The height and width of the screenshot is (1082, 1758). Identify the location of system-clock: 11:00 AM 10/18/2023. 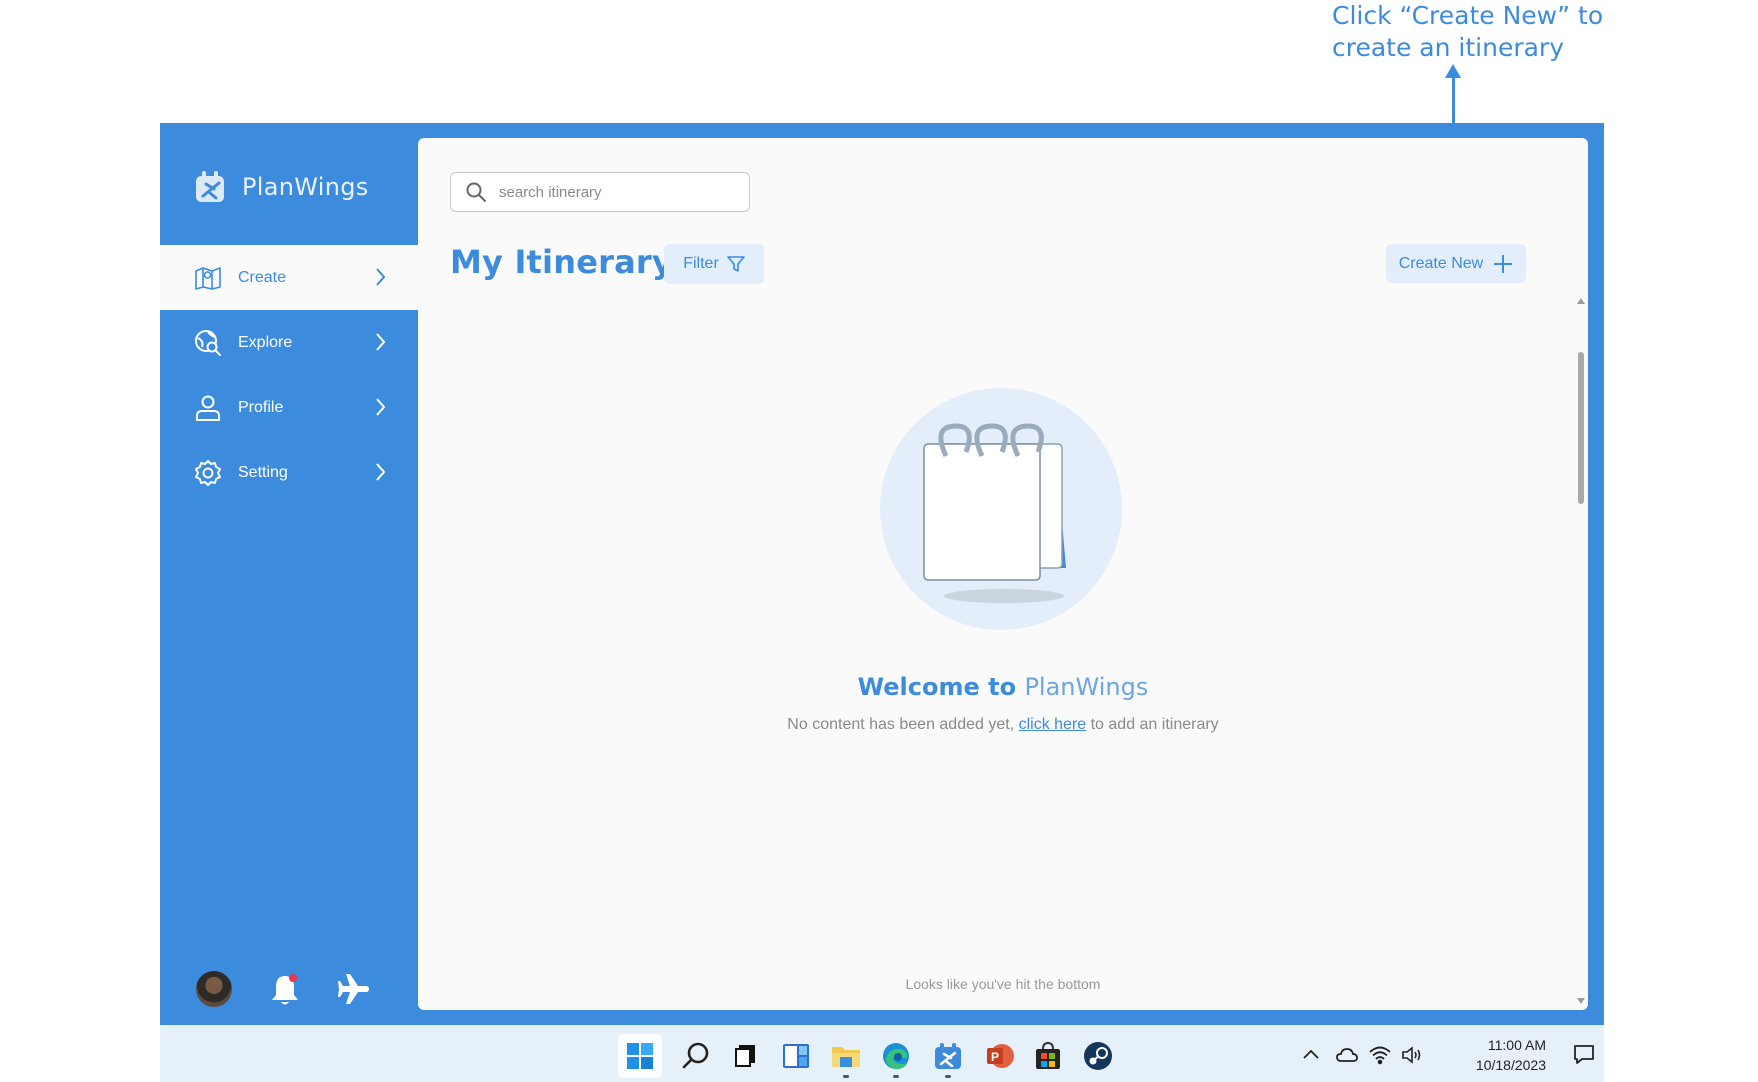
(1501, 1055).